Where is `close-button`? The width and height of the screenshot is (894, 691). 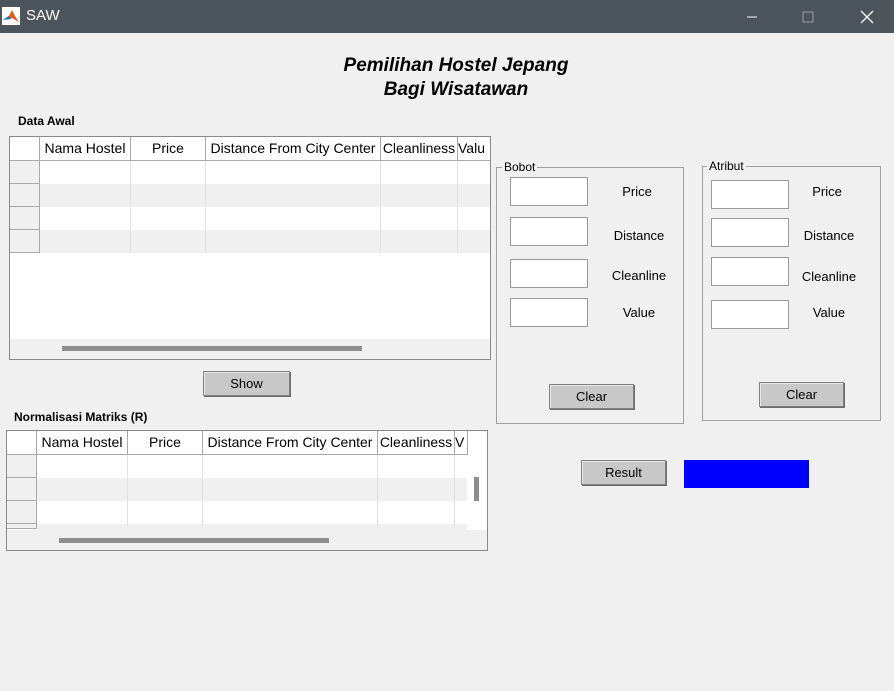
close-button is located at coordinates (867, 16).